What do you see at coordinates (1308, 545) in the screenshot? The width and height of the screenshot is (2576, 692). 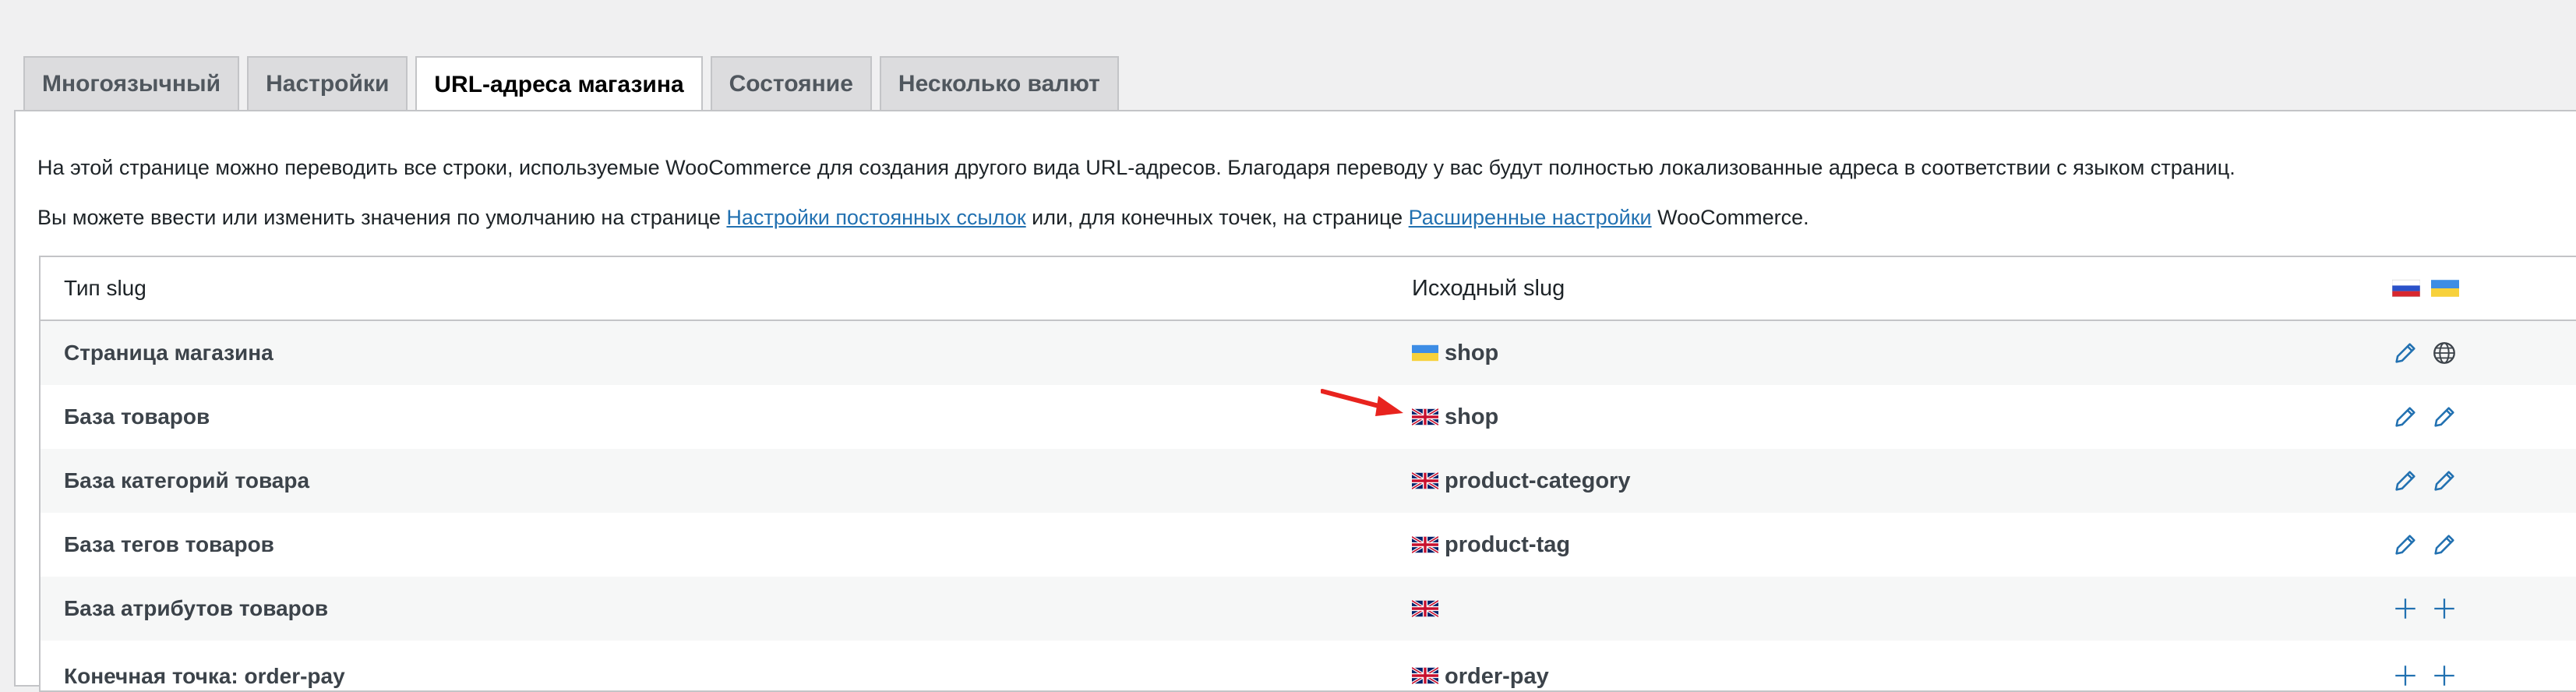 I see `table-row: База тегов товаров product-tag` at bounding box center [1308, 545].